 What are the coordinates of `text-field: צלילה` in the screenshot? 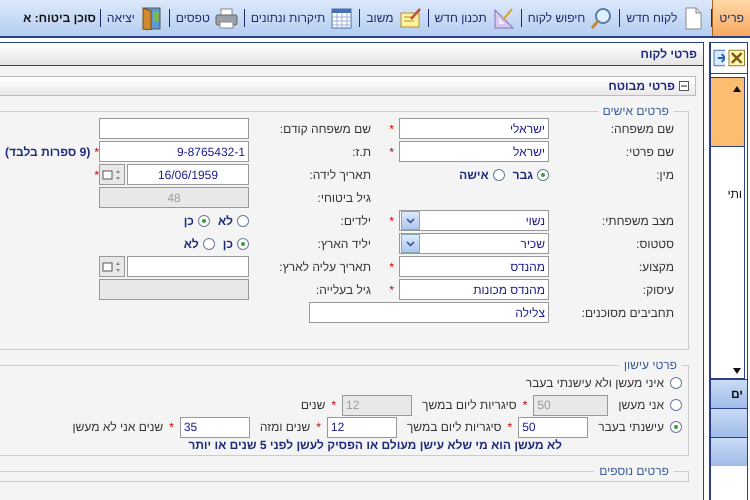 It's located at (429, 312).